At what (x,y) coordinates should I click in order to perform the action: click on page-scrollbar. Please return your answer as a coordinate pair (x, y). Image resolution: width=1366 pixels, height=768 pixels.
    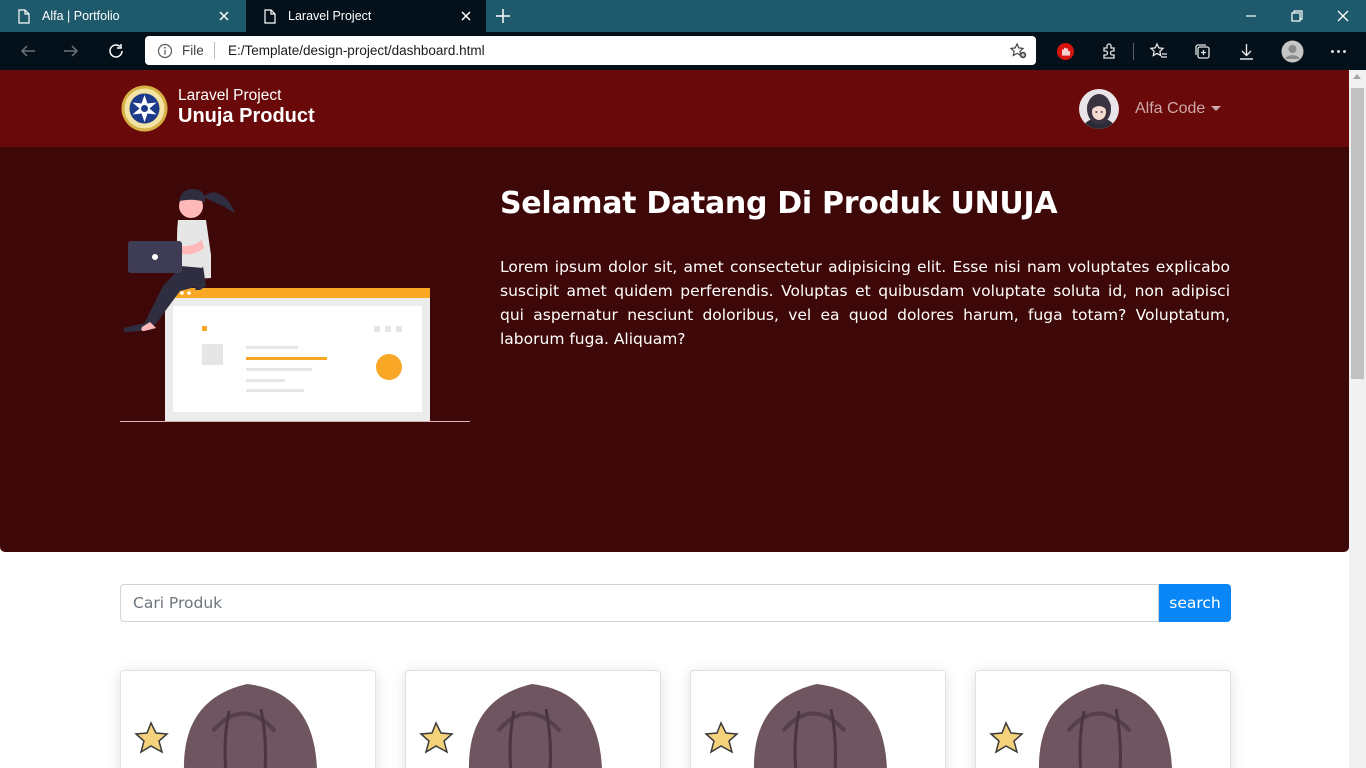
    Looking at the image, I should click on (1357, 419).